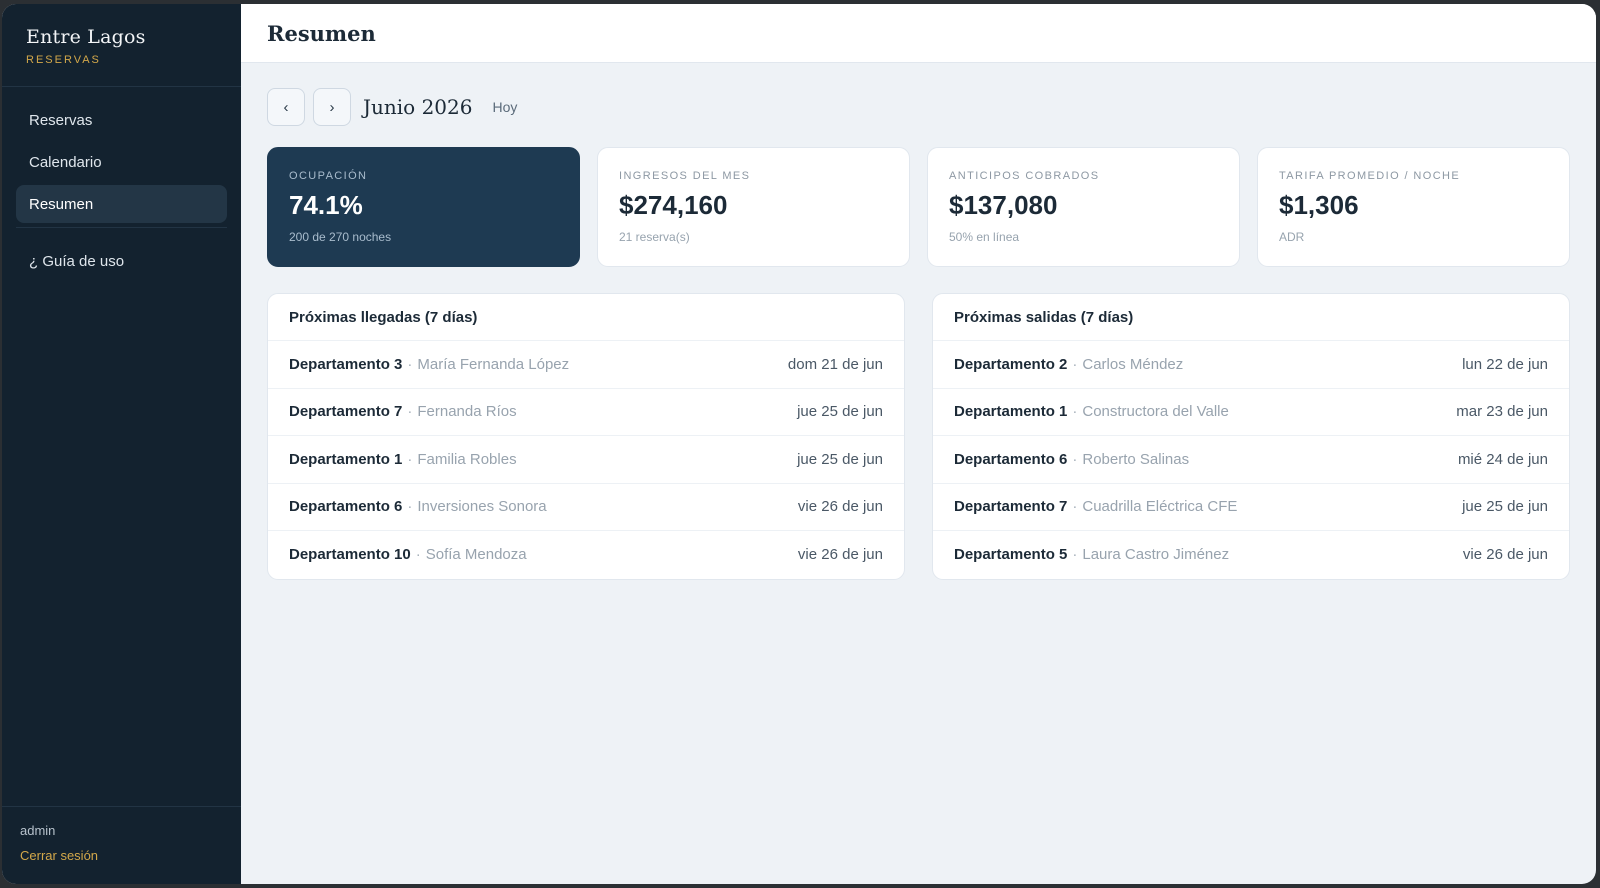  Describe the element at coordinates (586, 317) in the screenshot. I see `panel-title: Próximas llegadas (7 días)` at that location.